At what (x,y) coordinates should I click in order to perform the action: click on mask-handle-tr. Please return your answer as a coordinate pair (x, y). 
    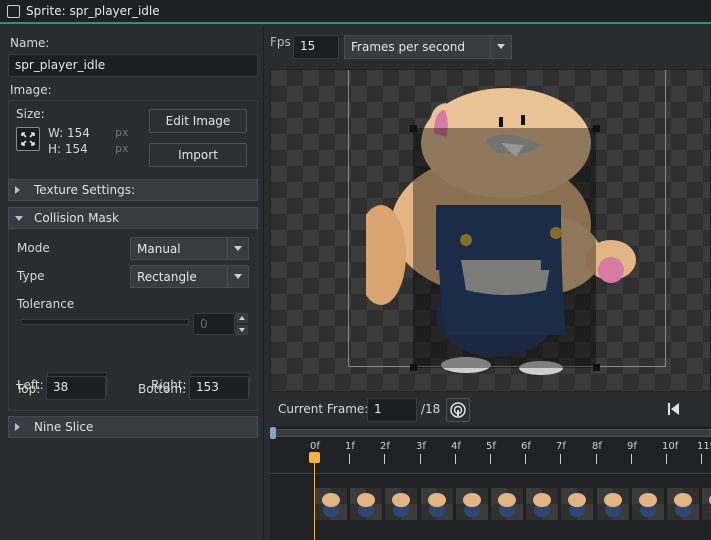
    Looking at the image, I should click on (596, 128).